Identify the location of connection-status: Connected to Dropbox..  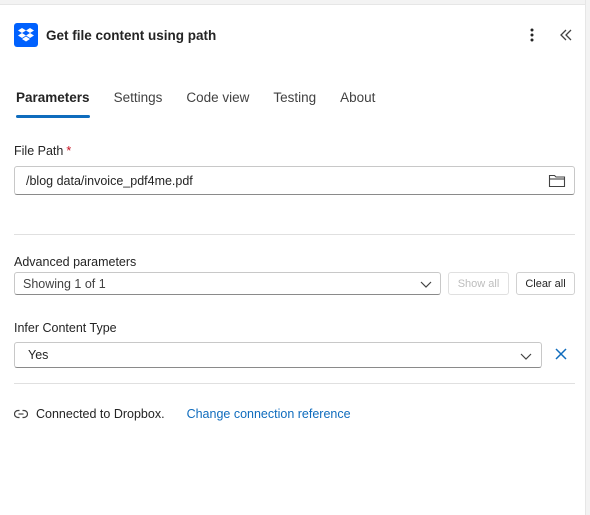
(100, 414).